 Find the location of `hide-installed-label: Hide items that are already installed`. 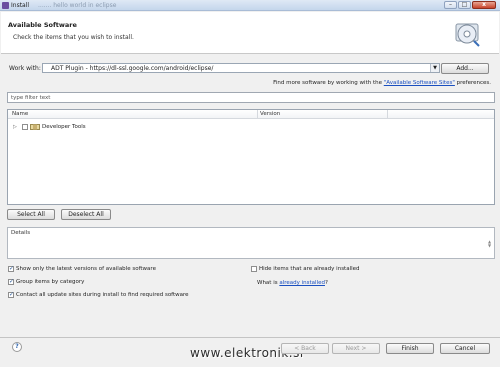

hide-installed-label: Hide items that are already installed is located at coordinates (309, 269).